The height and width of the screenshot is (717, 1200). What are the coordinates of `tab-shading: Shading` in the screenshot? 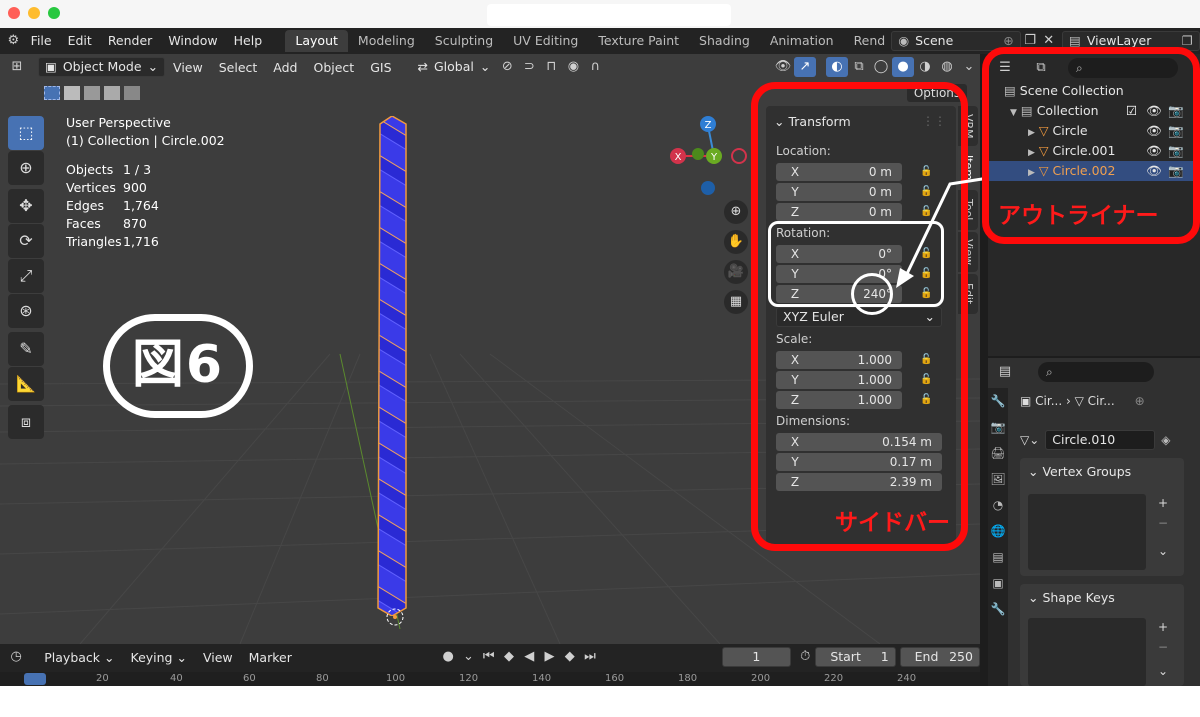 It's located at (724, 41).